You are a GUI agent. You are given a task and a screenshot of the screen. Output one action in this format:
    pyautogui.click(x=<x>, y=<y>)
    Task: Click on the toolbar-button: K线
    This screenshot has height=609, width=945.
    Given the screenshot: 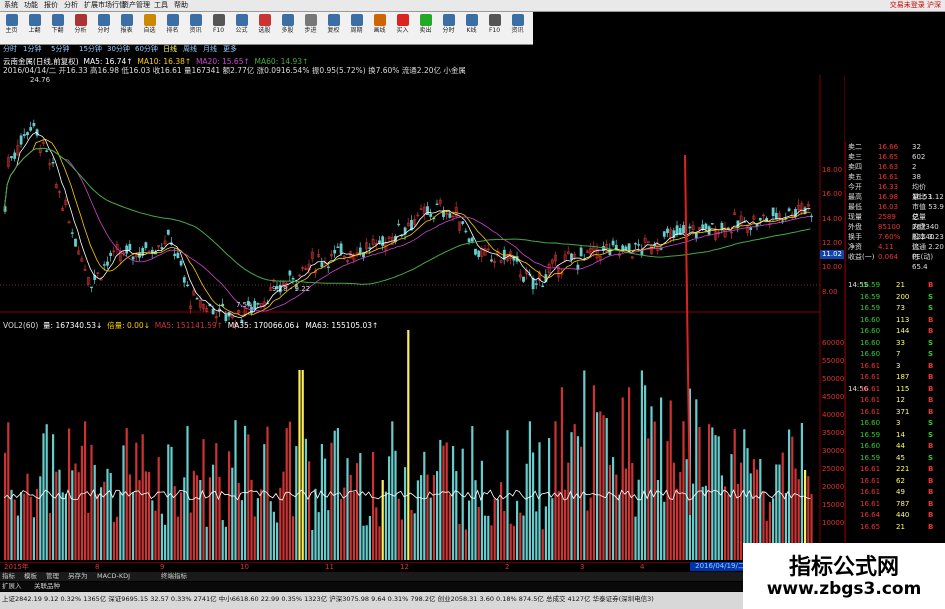 What is the action you would take?
    pyautogui.click(x=471, y=27)
    